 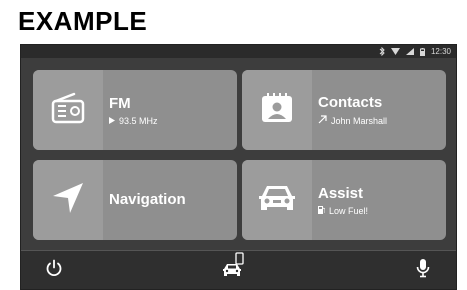 What do you see at coordinates (68, 200) in the screenshot?
I see `navigation-arrow-icon` at bounding box center [68, 200].